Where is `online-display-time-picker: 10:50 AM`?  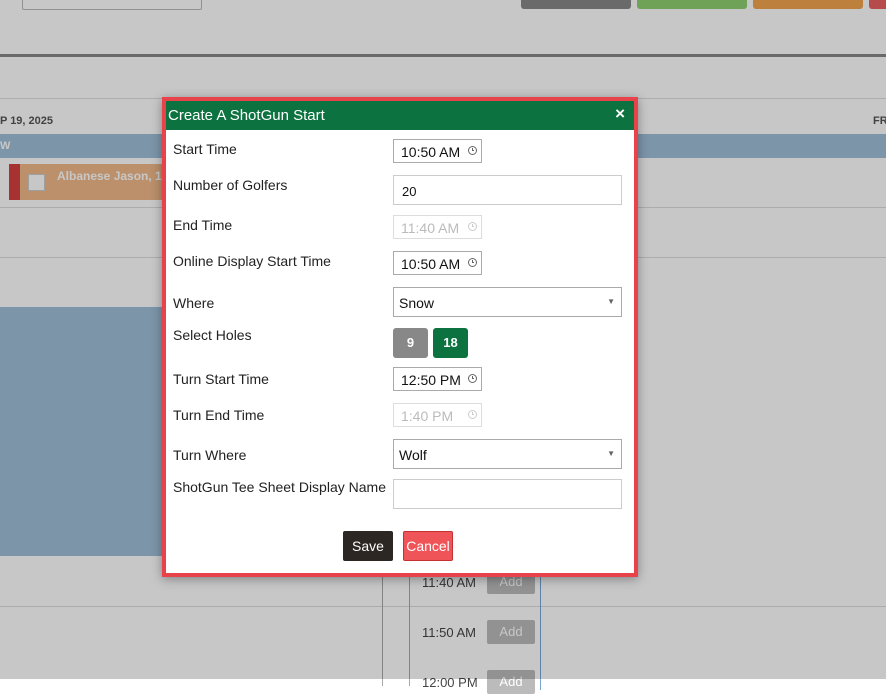 online-display-time-picker: 10:50 AM is located at coordinates (437, 263).